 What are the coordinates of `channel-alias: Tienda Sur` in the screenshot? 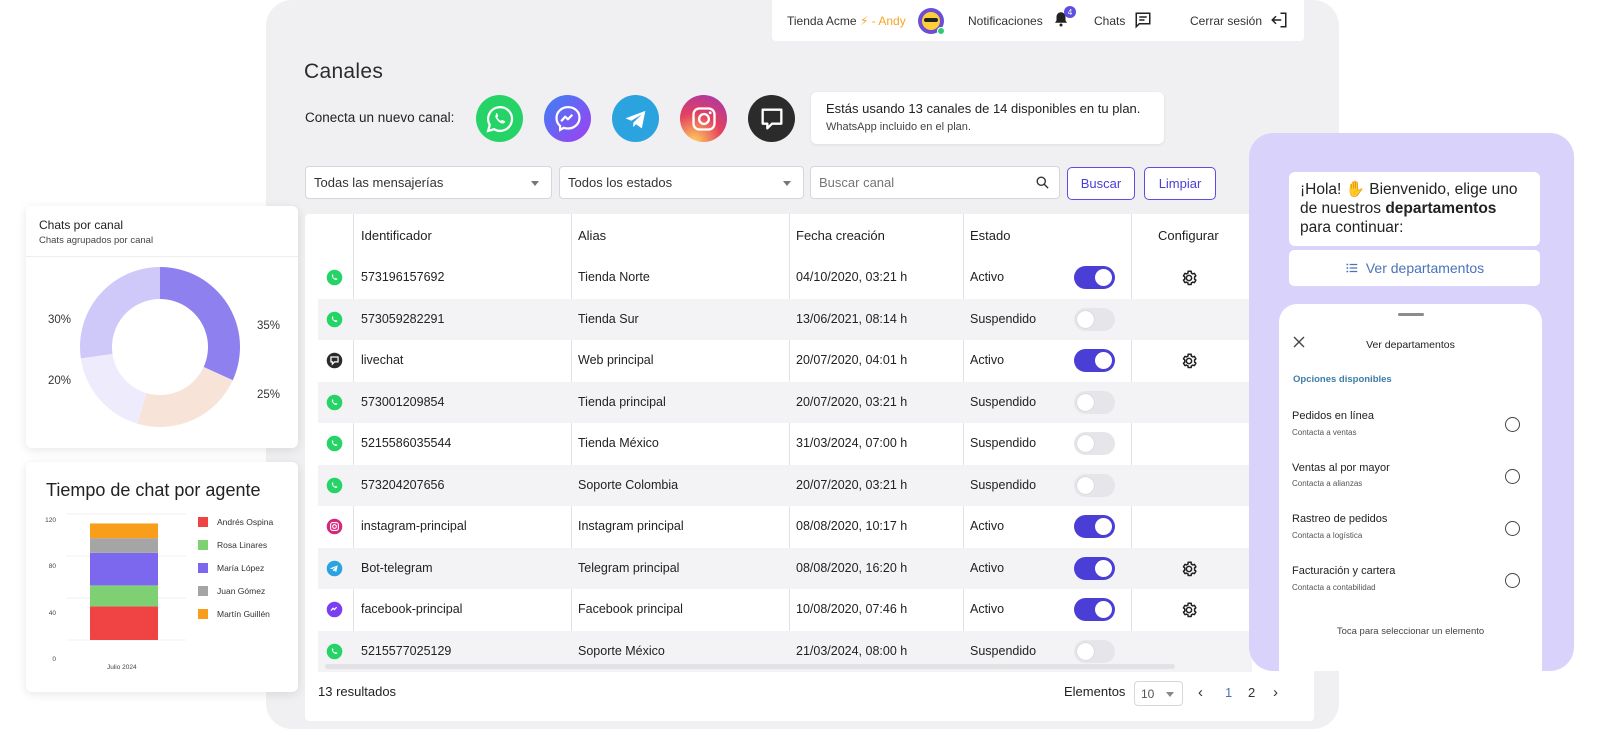 It's located at (608, 318).